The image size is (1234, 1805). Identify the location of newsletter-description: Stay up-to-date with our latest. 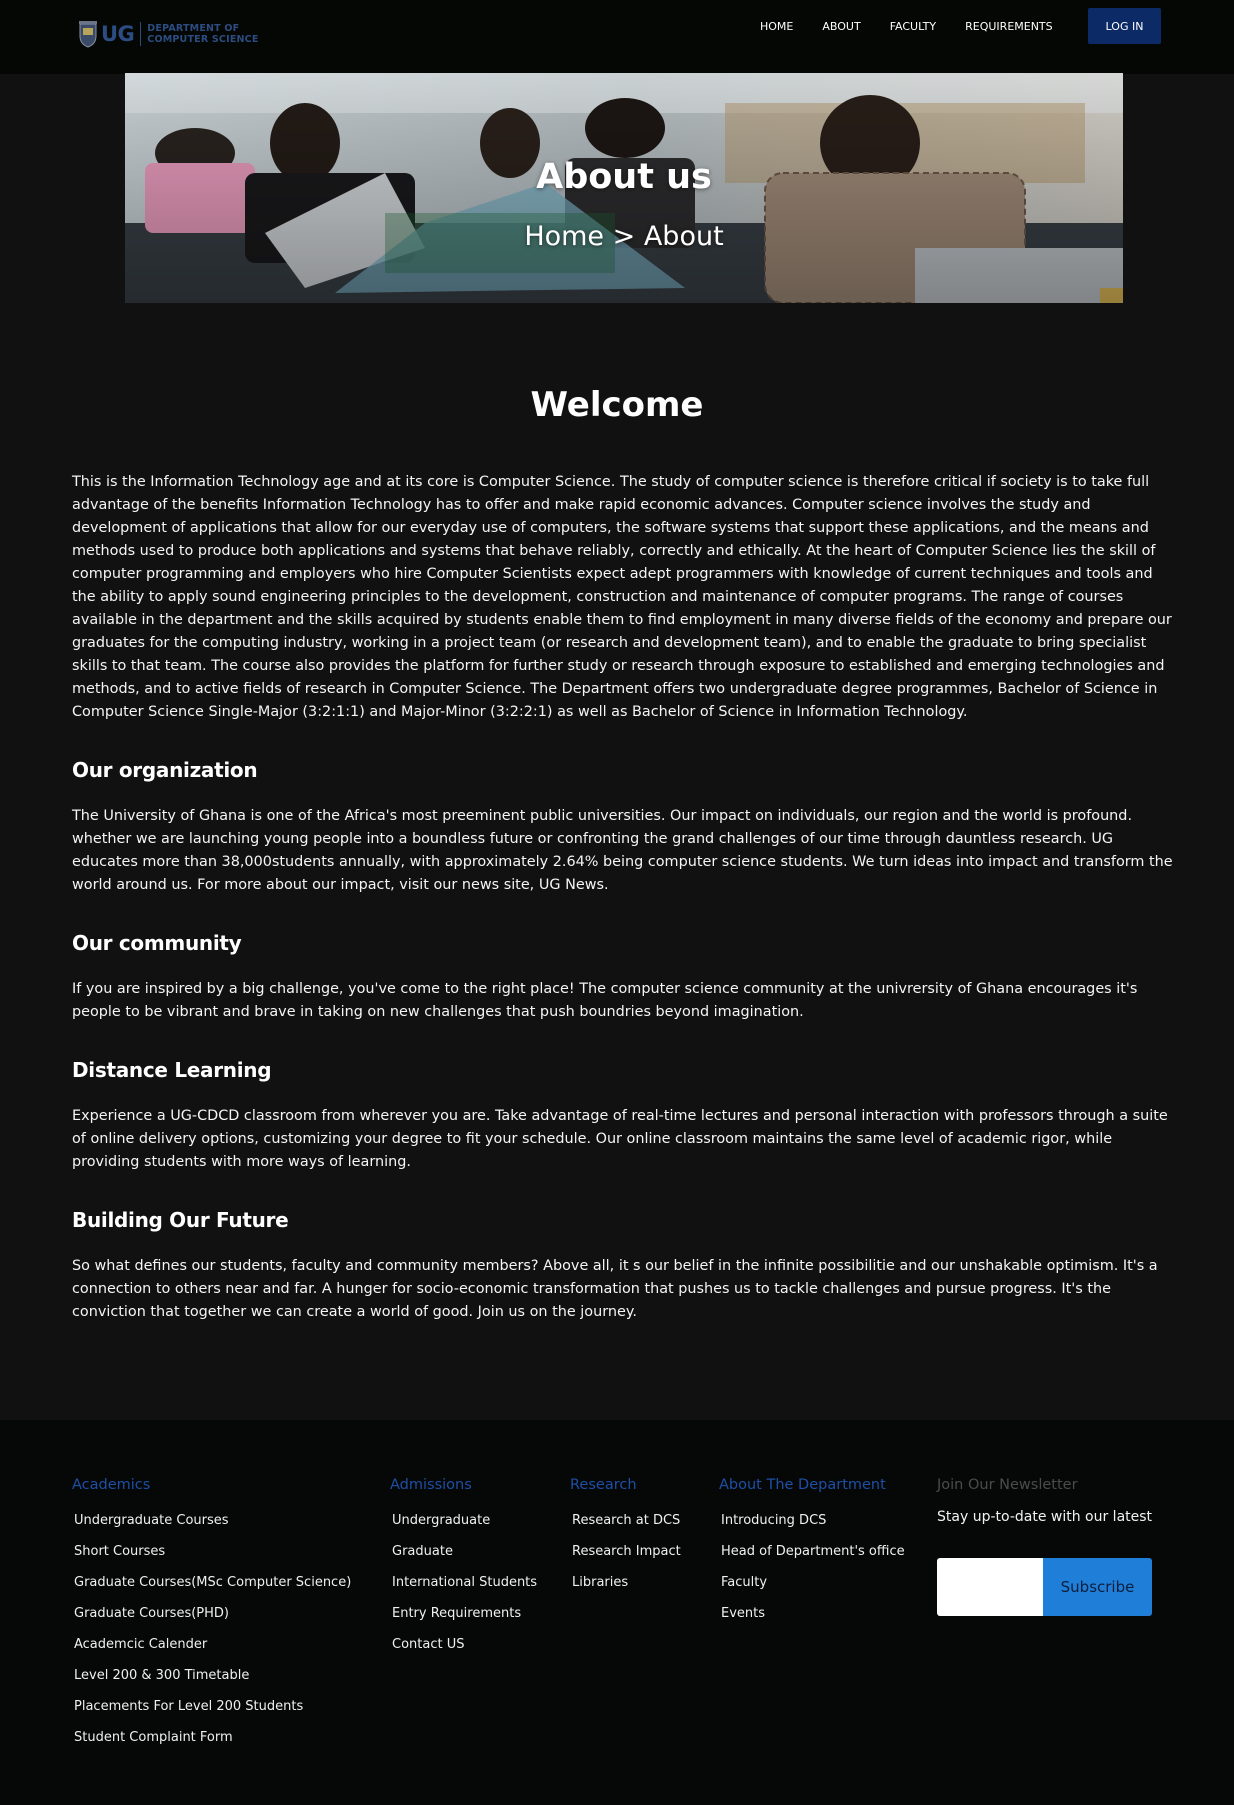
(1045, 1517).